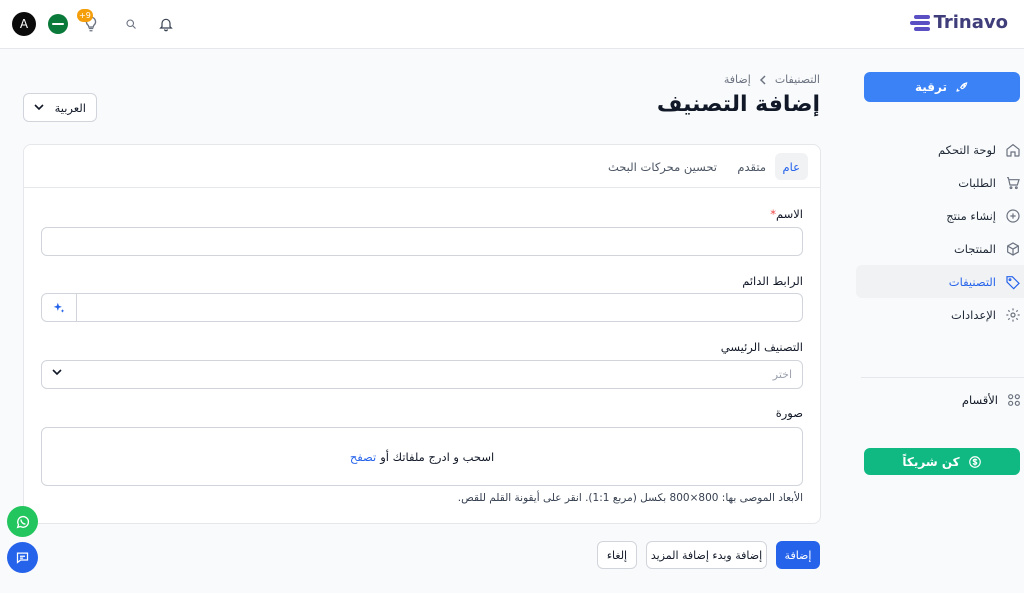  I want to click on dropzone-text: اسحب و ادرج ملفاتك أو, so click(437, 456).